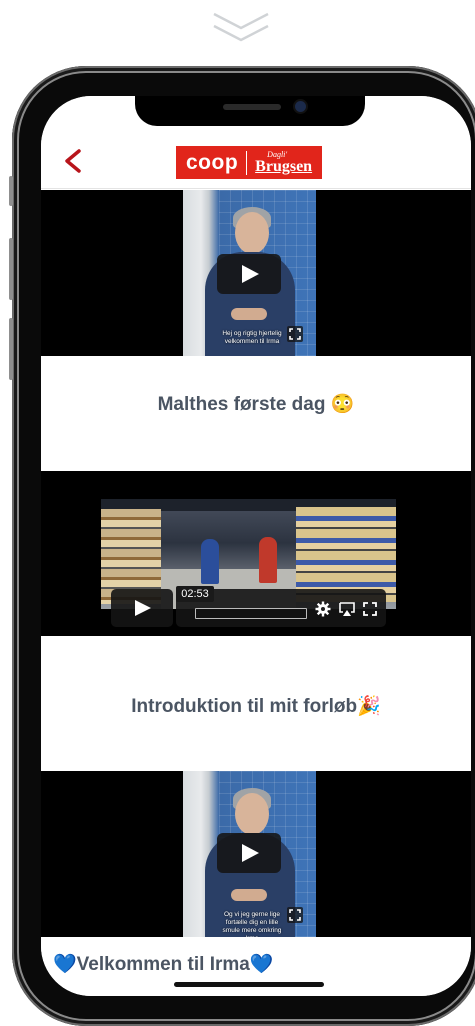 This screenshot has height=1026, width=475. Describe the element at coordinates (300, 106) in the screenshot. I see `front-camera` at that location.